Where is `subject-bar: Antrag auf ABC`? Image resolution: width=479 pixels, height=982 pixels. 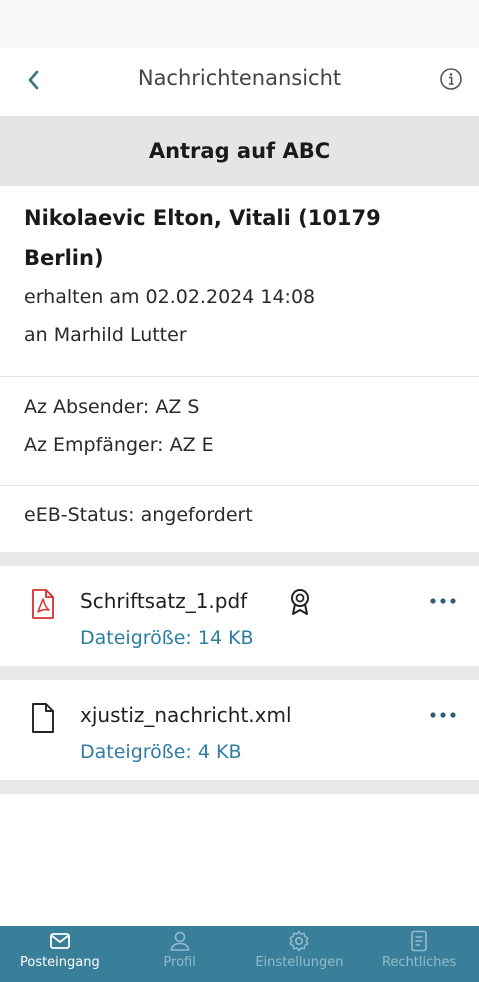
subject-bar: Antrag auf ABC is located at coordinates (239, 151).